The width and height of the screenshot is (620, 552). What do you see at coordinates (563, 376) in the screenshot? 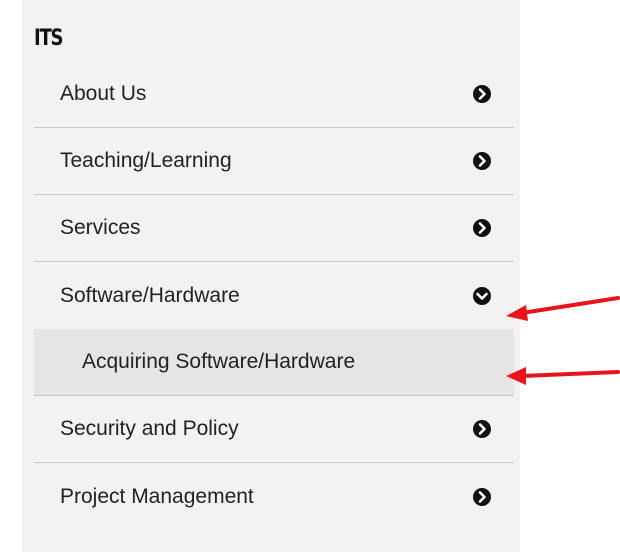
I see `annotation-arrow-acquiring-software` at bounding box center [563, 376].